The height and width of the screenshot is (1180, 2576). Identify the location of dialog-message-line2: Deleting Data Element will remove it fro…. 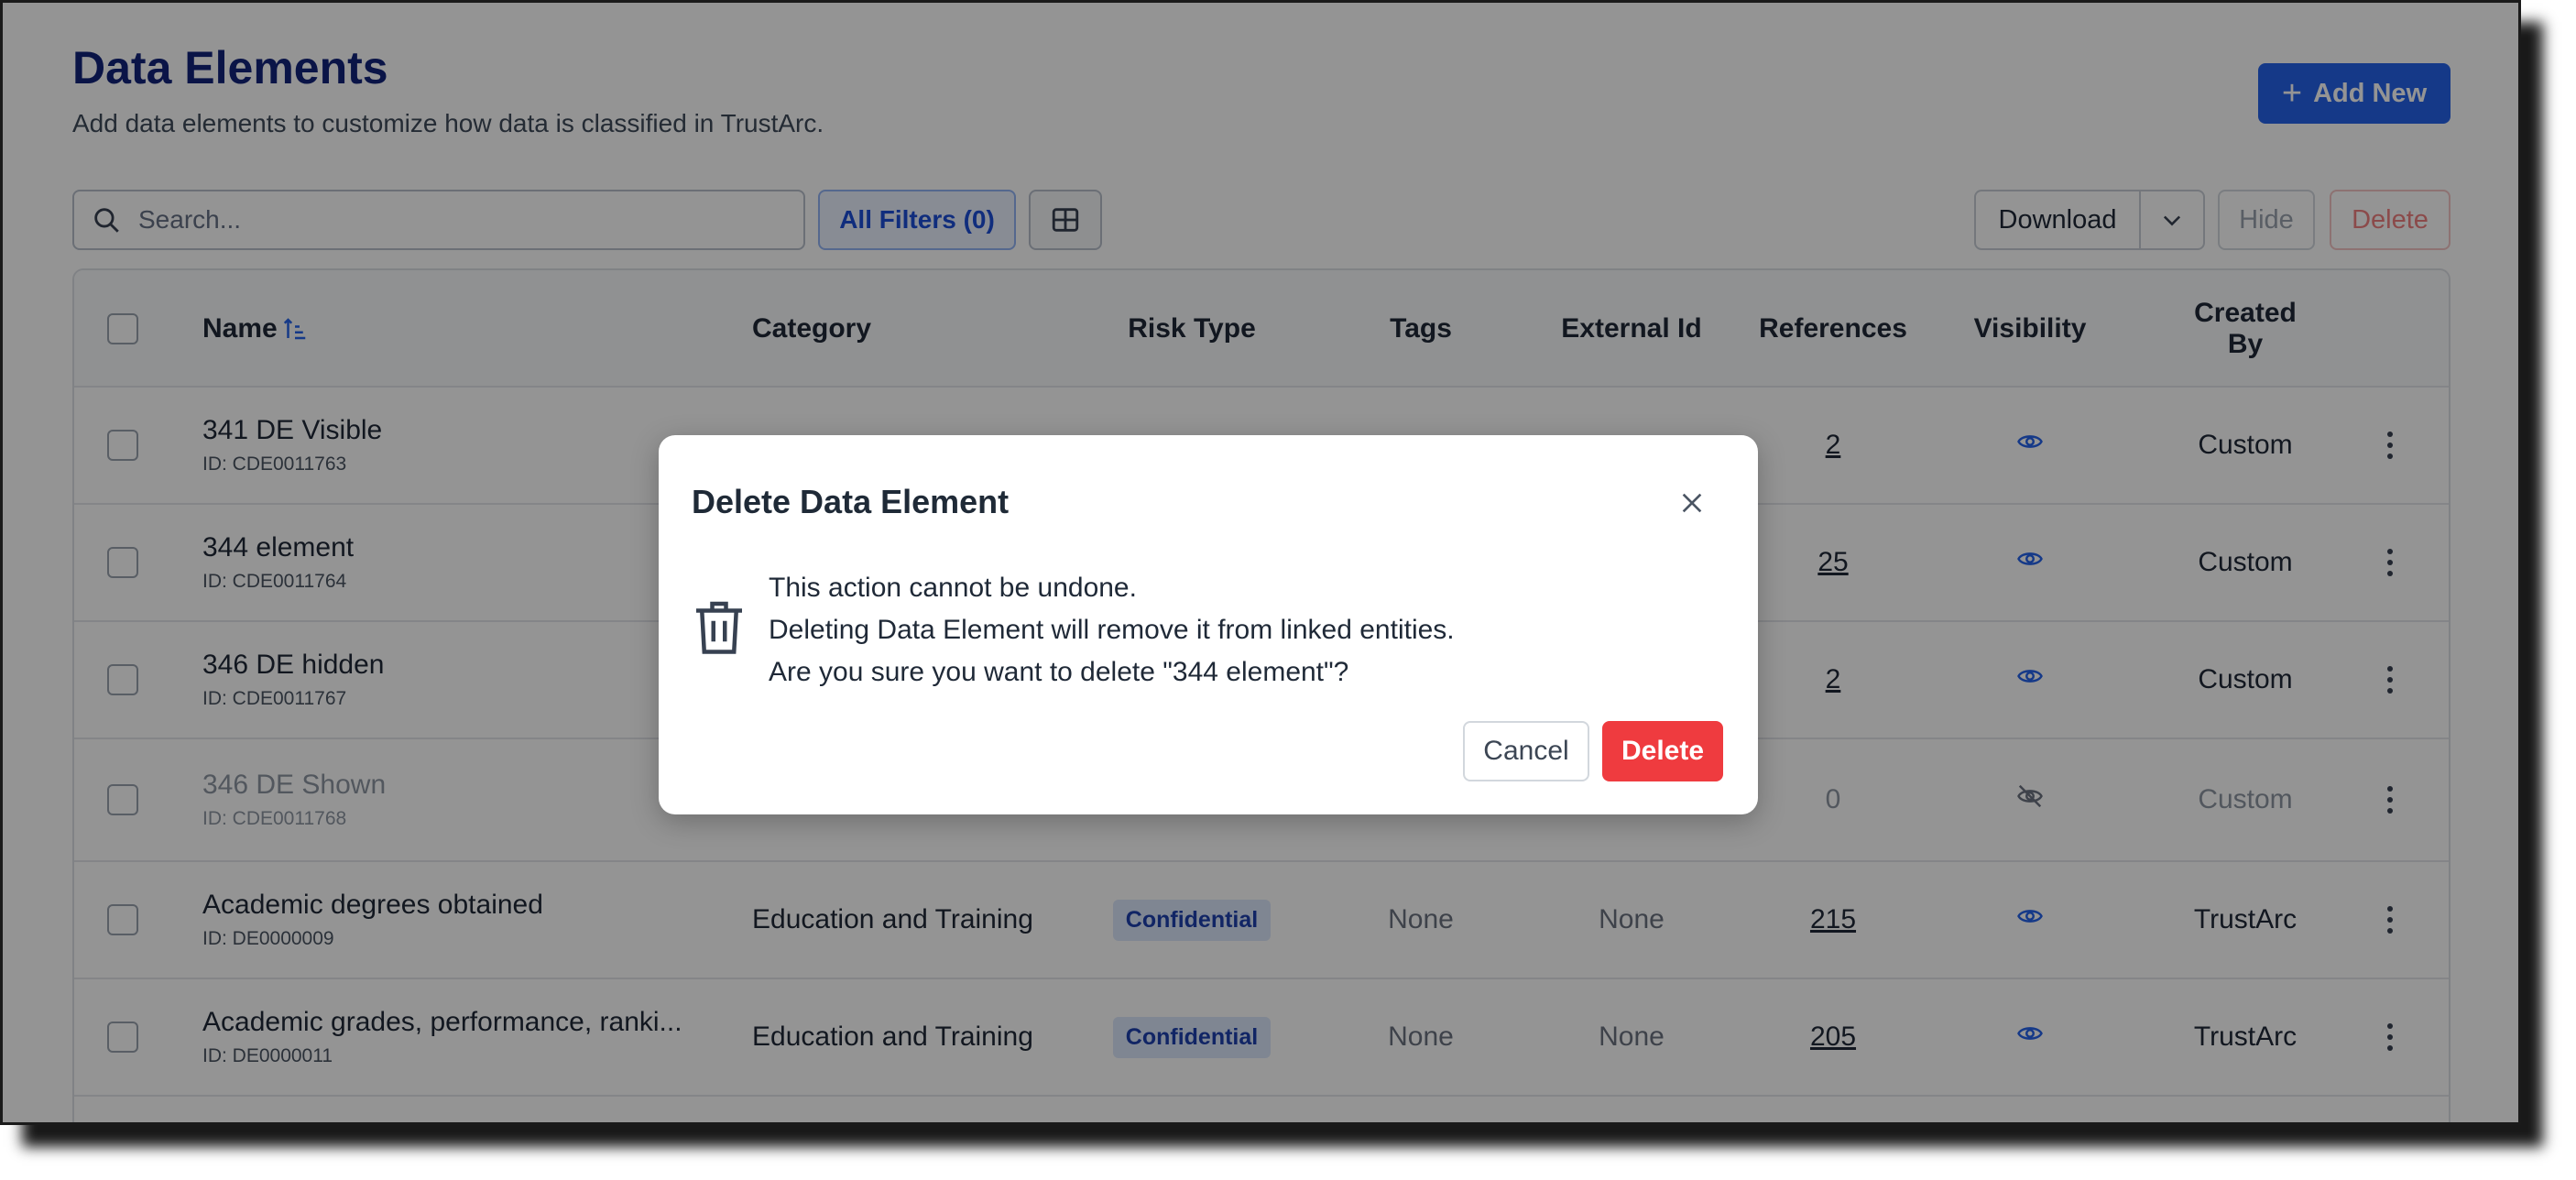
(1112, 630).